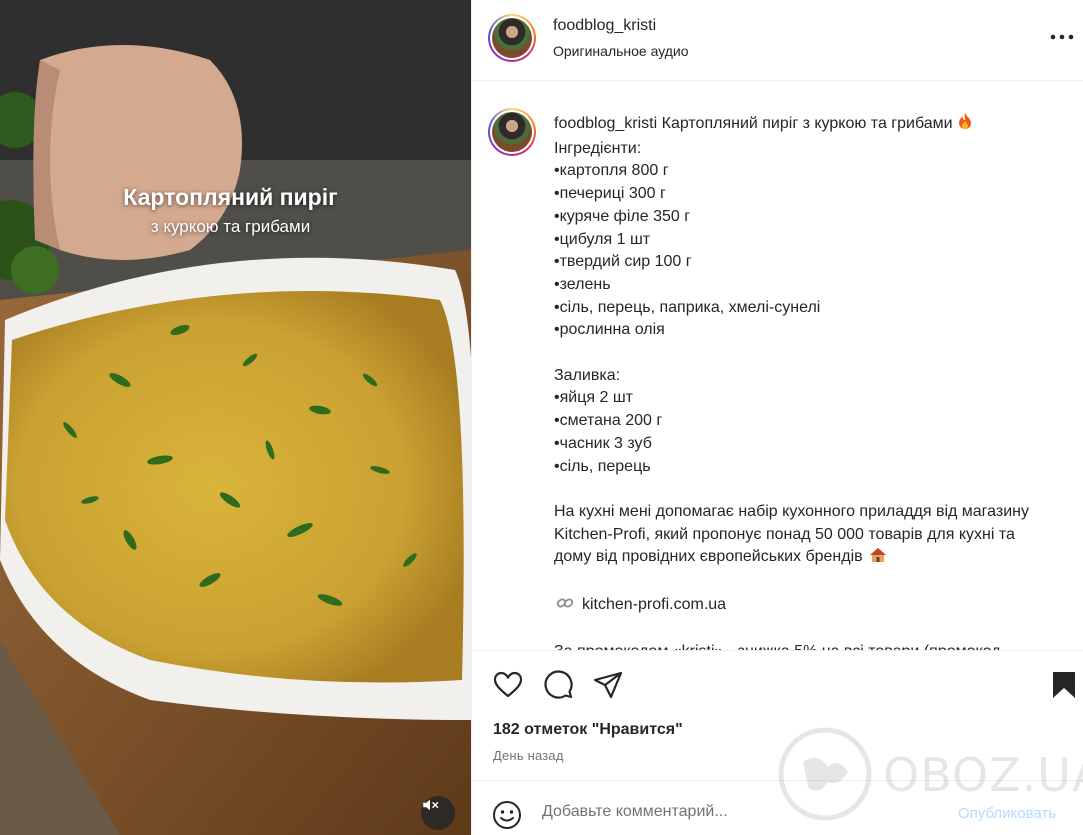 The width and height of the screenshot is (1083, 835). What do you see at coordinates (807, 123) in the screenshot?
I see `caption-title: Картопляний пиріг з куркою та грибами` at bounding box center [807, 123].